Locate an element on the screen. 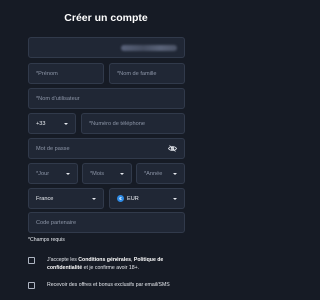 This screenshot has width=320, height=300. phone-placeholder: *Numéro de téléphone is located at coordinates (117, 123).